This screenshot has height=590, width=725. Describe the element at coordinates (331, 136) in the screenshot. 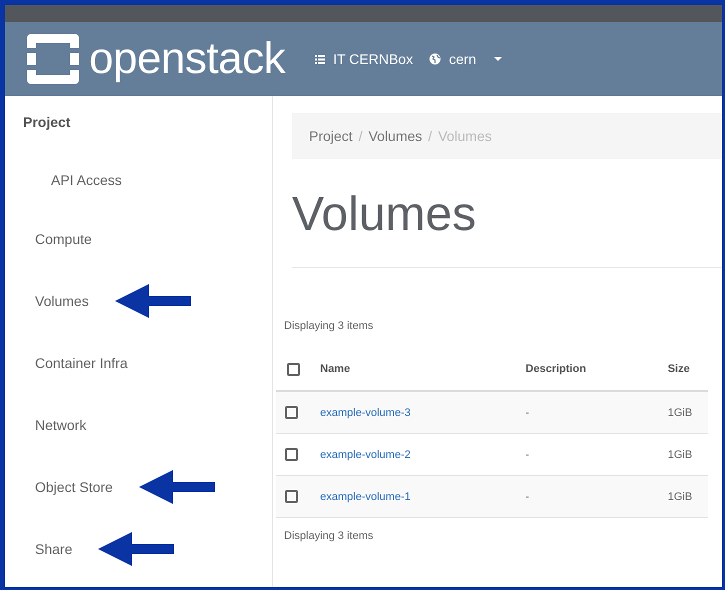

I see `breadcrumb-link: Project` at that location.